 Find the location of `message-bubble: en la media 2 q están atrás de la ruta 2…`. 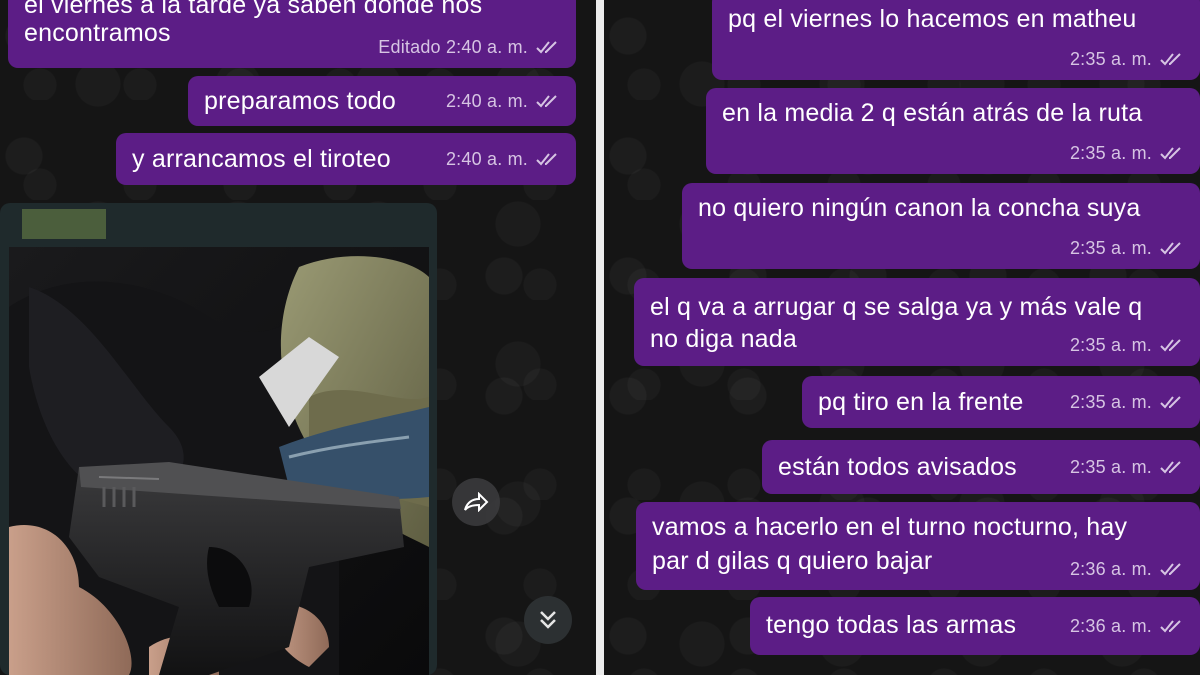

message-bubble: en la media 2 q están atrás de la ruta 2… is located at coordinates (953, 131).